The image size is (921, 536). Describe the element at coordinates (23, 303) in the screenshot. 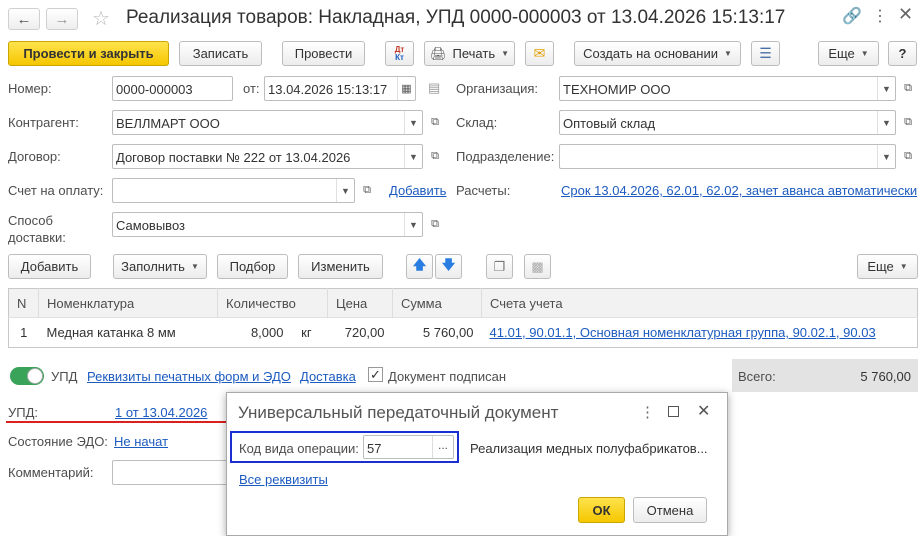

I see `column-header: N` at that location.